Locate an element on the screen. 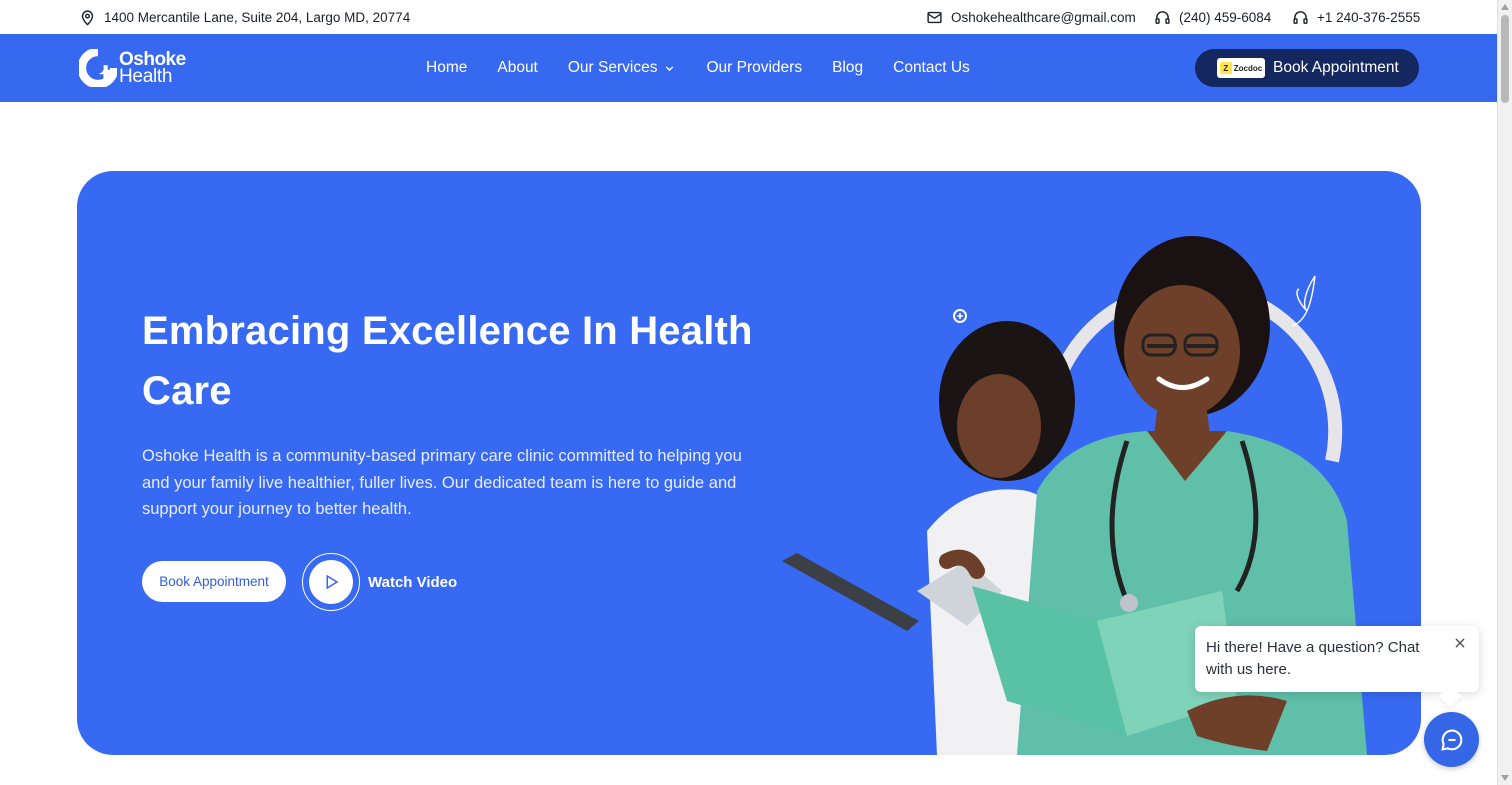 This screenshot has height=785, width=1512. nav-blog: Blog is located at coordinates (847, 68).